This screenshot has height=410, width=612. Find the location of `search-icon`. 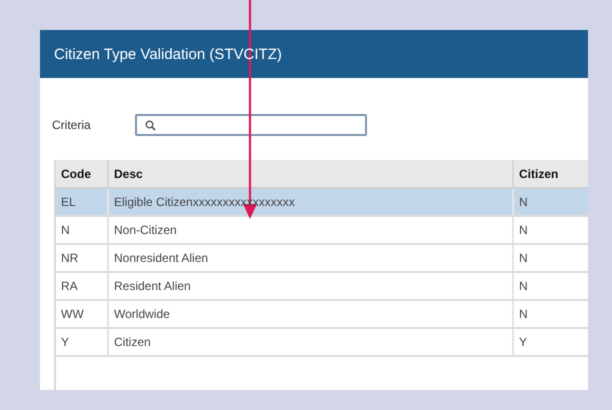

search-icon is located at coordinates (150, 125).